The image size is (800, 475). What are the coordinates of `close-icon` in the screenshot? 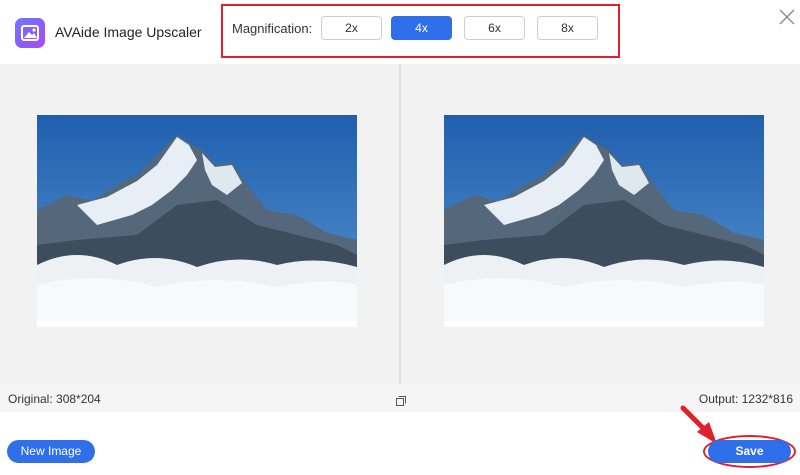 It's located at (787, 17).